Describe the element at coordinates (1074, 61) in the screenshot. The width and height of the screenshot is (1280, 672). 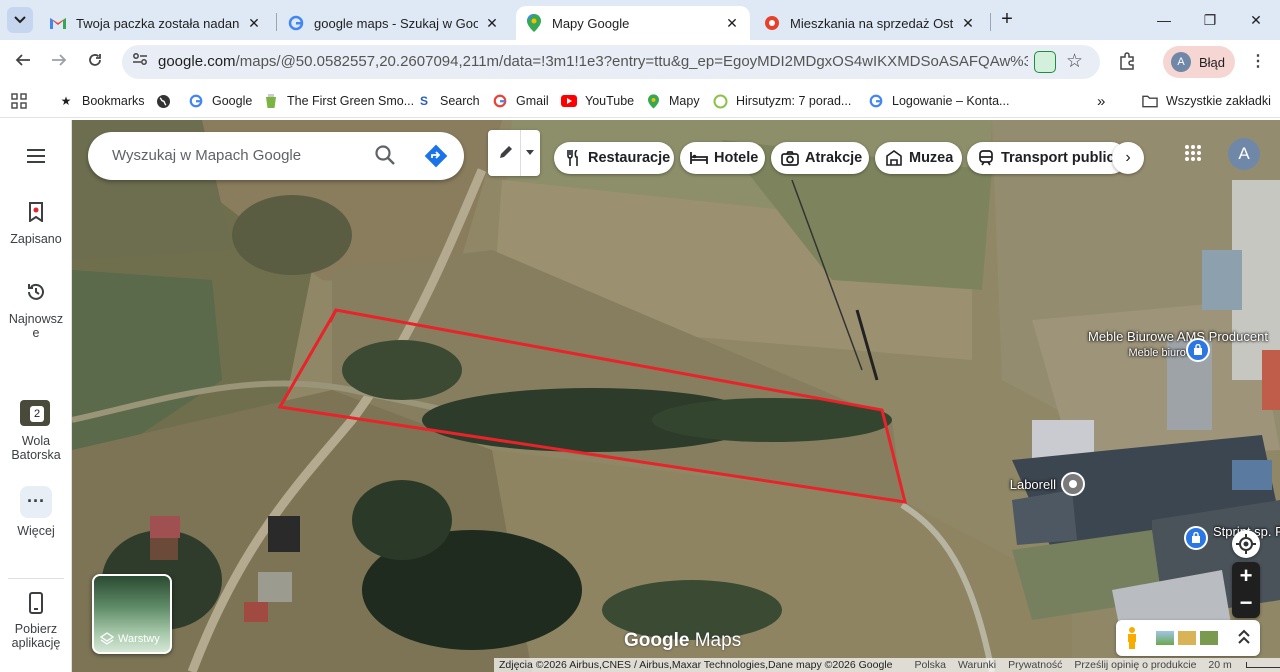
I see `star-icon: ☆` at that location.